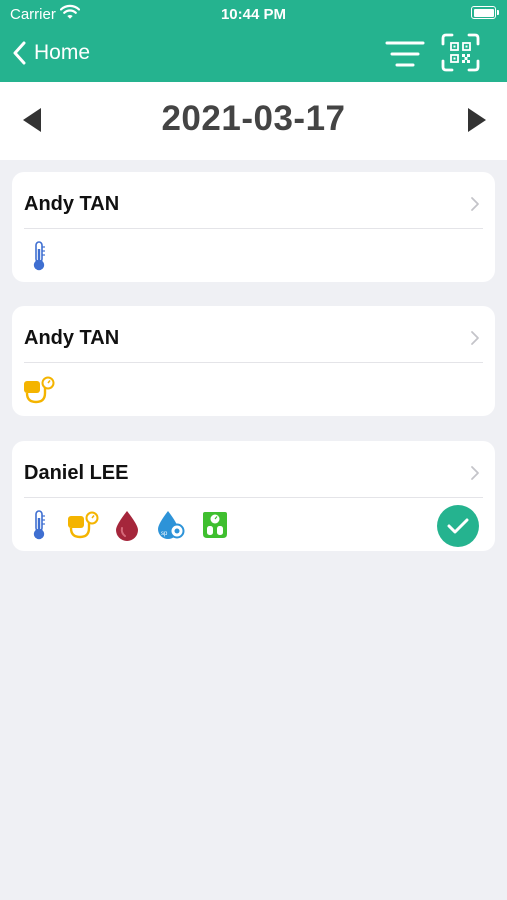 The image size is (507, 900). Describe the element at coordinates (458, 526) in the screenshot. I see `completed-check-icon` at that location.